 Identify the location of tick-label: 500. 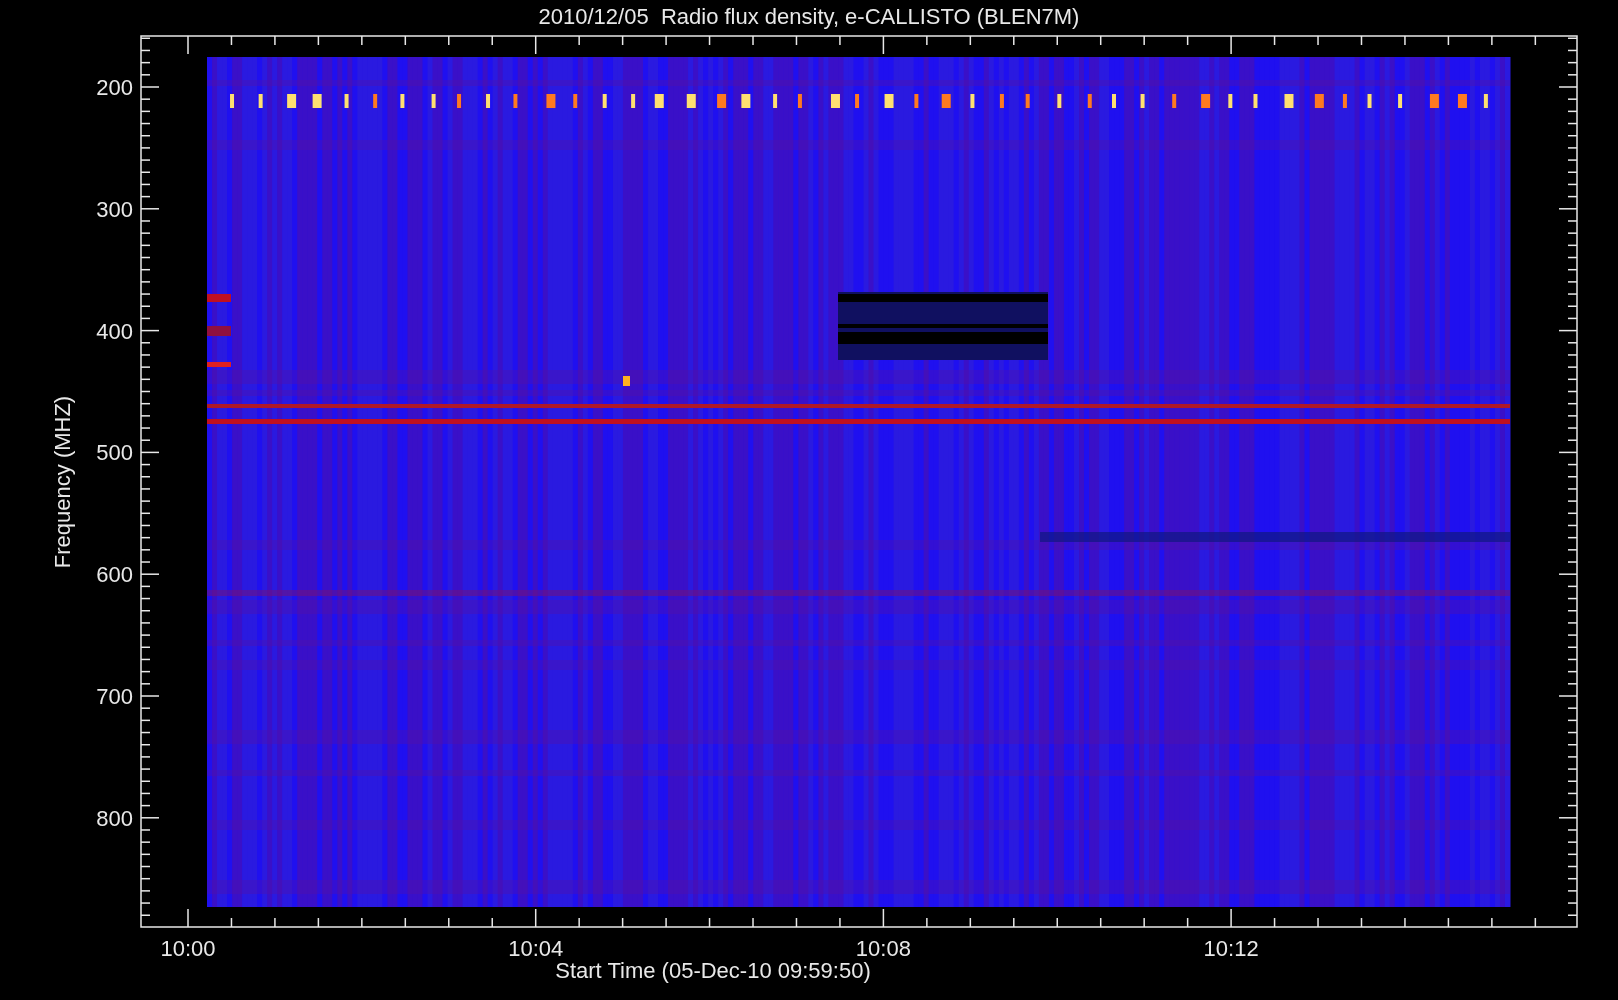
(114, 453).